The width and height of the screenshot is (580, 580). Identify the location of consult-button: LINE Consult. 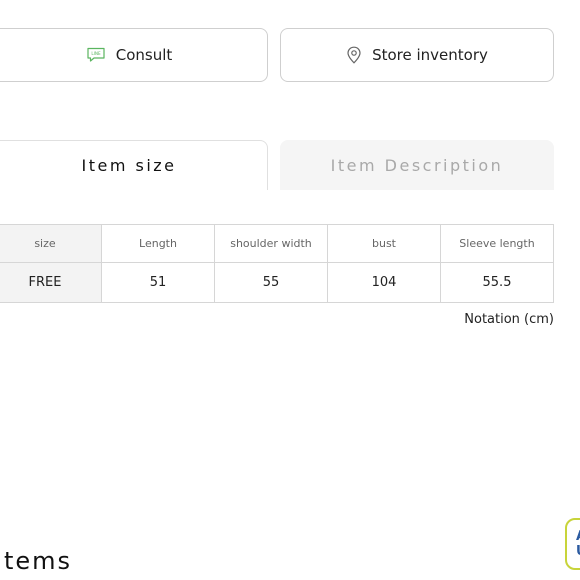
(134, 55).